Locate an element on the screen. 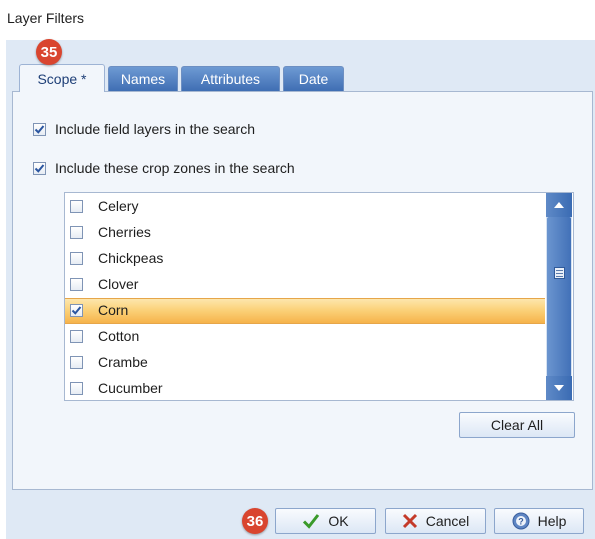 This screenshot has width=595, height=539. help-button: ? Help is located at coordinates (539, 521).